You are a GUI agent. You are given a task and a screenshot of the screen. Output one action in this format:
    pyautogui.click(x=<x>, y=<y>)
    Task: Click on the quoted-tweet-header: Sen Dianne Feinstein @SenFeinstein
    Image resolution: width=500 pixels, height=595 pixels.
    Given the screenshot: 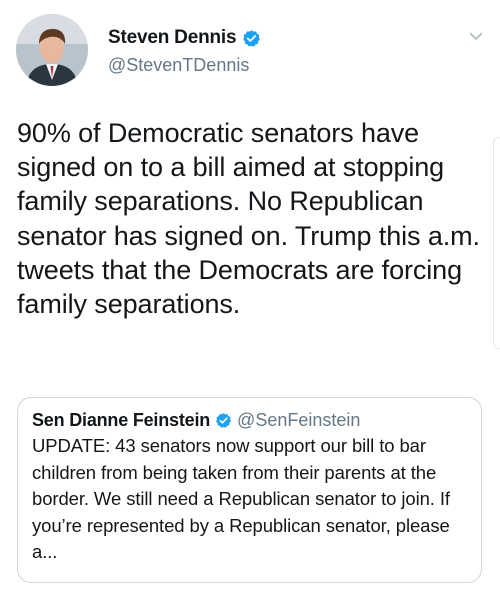 What is the action you would take?
    pyautogui.click(x=249, y=420)
    